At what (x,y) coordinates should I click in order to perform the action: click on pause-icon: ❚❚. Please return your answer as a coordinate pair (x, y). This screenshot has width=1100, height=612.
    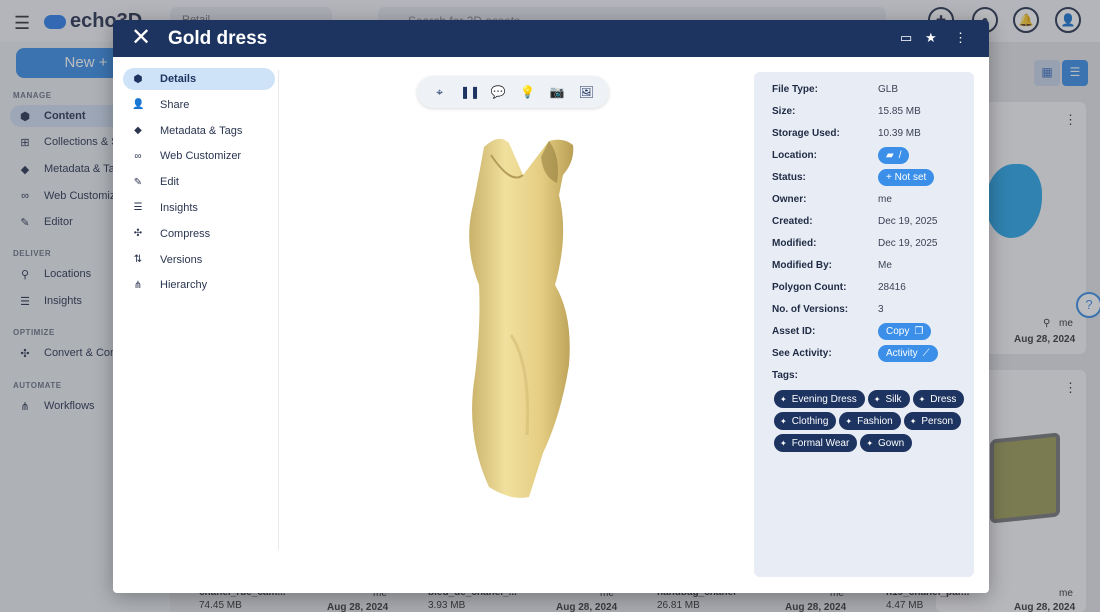
    Looking at the image, I should click on (470, 92).